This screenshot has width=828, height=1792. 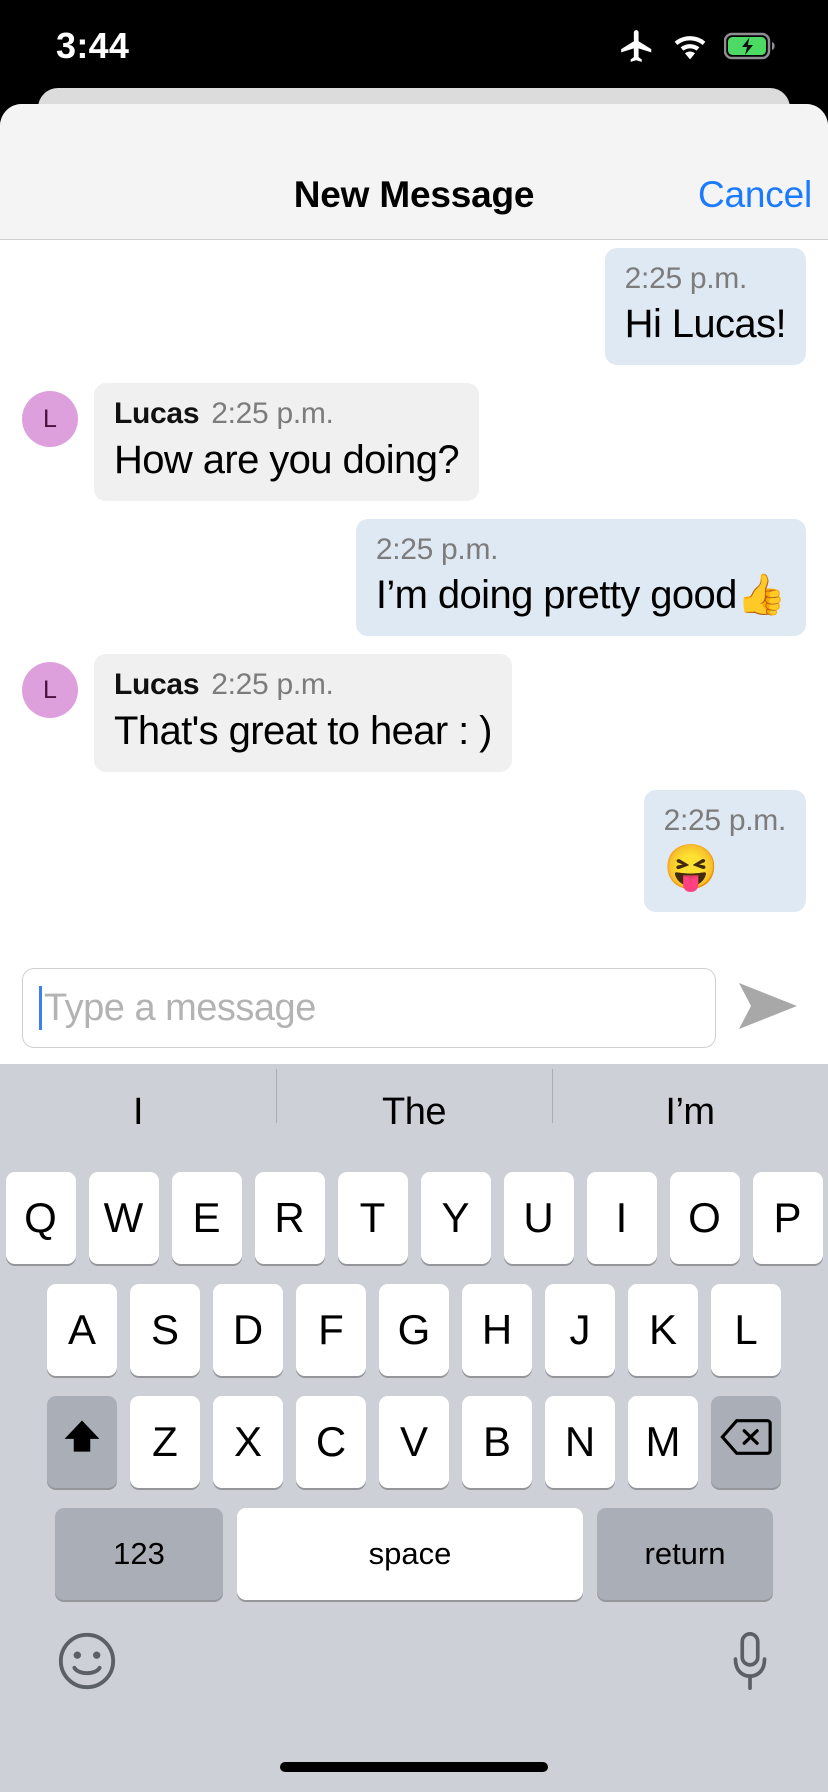 I want to click on key-l: L, so click(x=746, y=1330).